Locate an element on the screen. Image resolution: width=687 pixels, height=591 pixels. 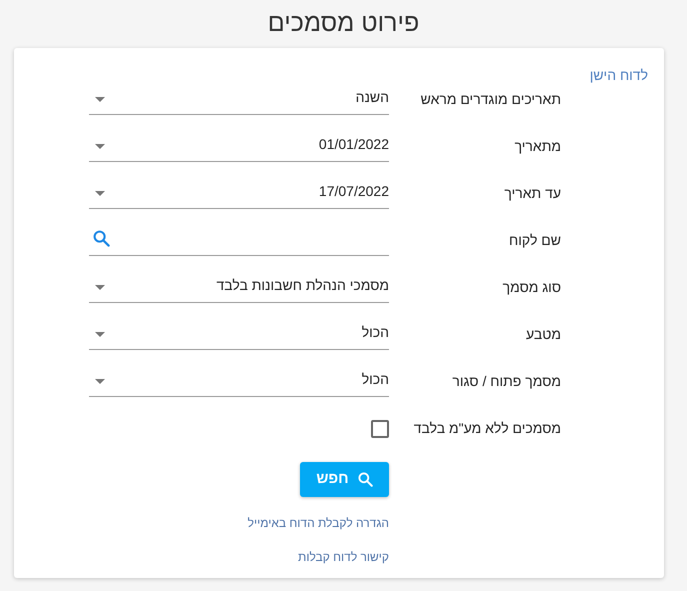
field-label: מסמכים ללא מע"מ בלבד is located at coordinates (487, 428).